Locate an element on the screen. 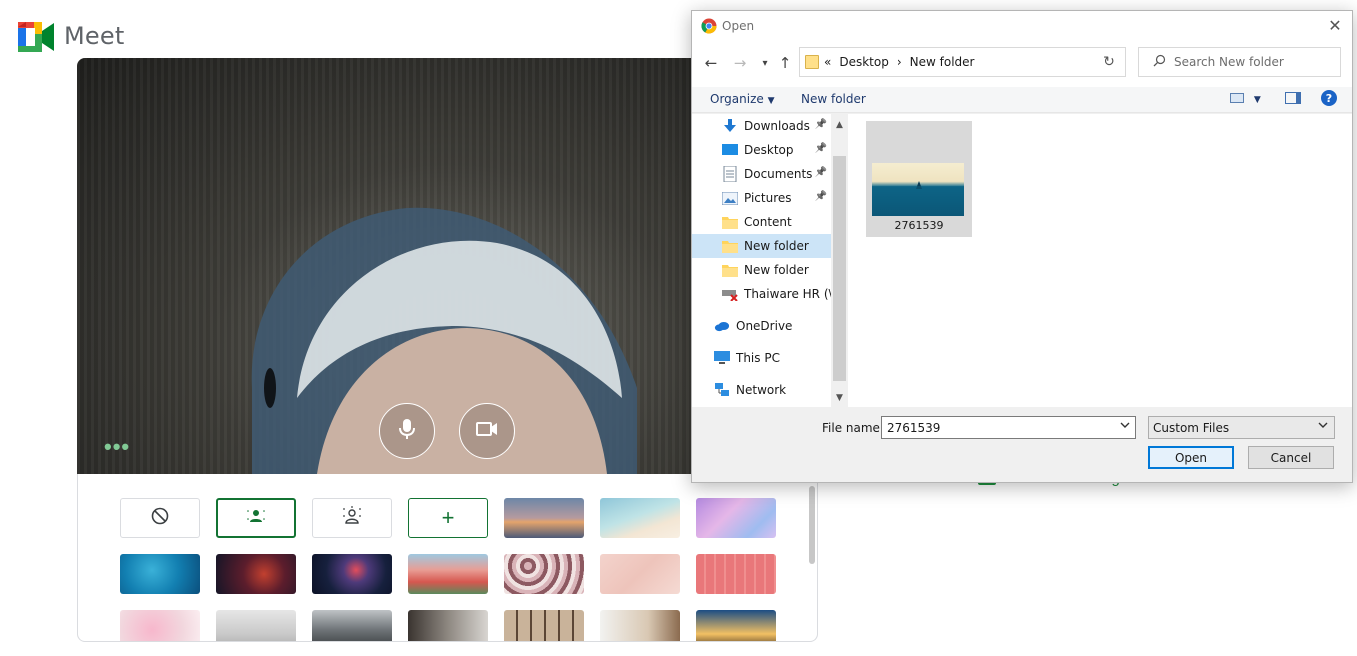 This screenshot has width=1357, height=656. tree-item-pictures: Pictures 📌 is located at coordinates (761, 198).